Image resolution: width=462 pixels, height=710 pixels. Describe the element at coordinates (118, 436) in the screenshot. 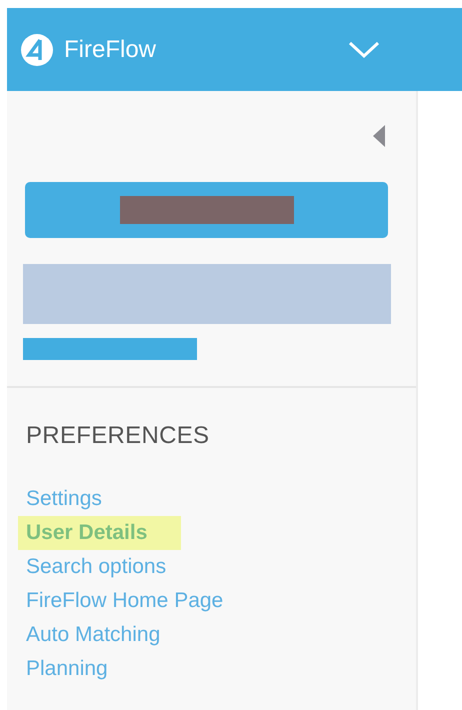

I see `section-title: PREFERENCES` at that location.